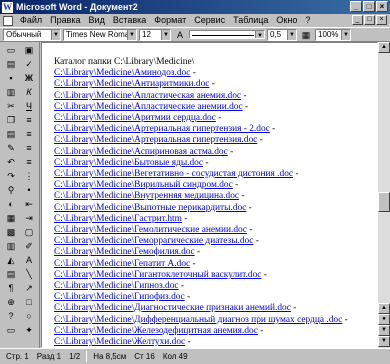  What do you see at coordinates (307, 20) in the screenshot?
I see `menu-help: ?` at bounding box center [307, 20].